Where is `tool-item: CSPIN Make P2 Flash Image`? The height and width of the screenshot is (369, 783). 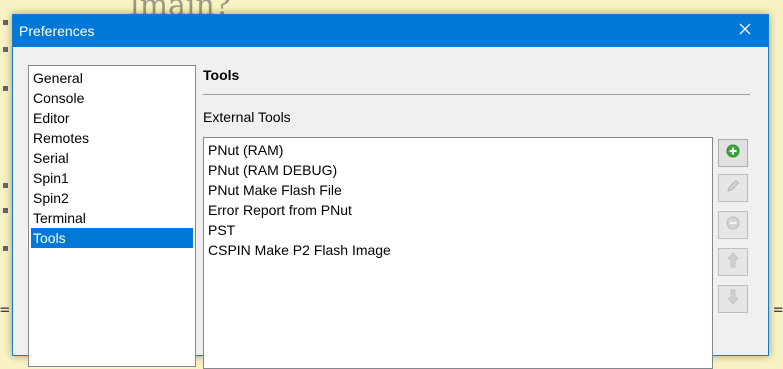
tool-item: CSPIN Make P2 Flash Image is located at coordinates (299, 250).